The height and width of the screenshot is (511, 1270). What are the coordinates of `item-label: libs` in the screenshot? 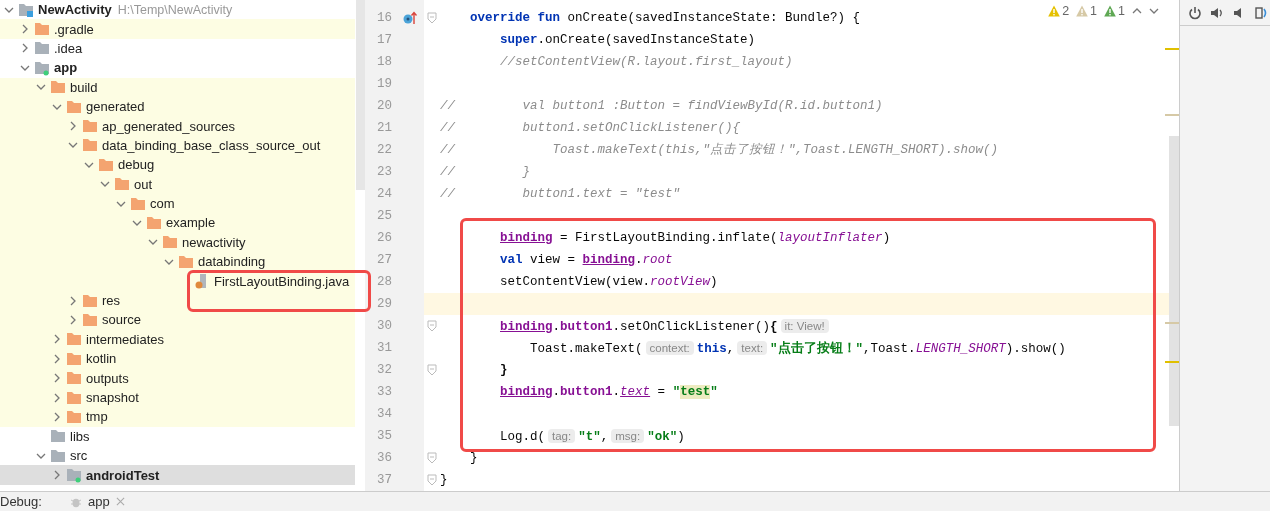 It's located at (80, 436).